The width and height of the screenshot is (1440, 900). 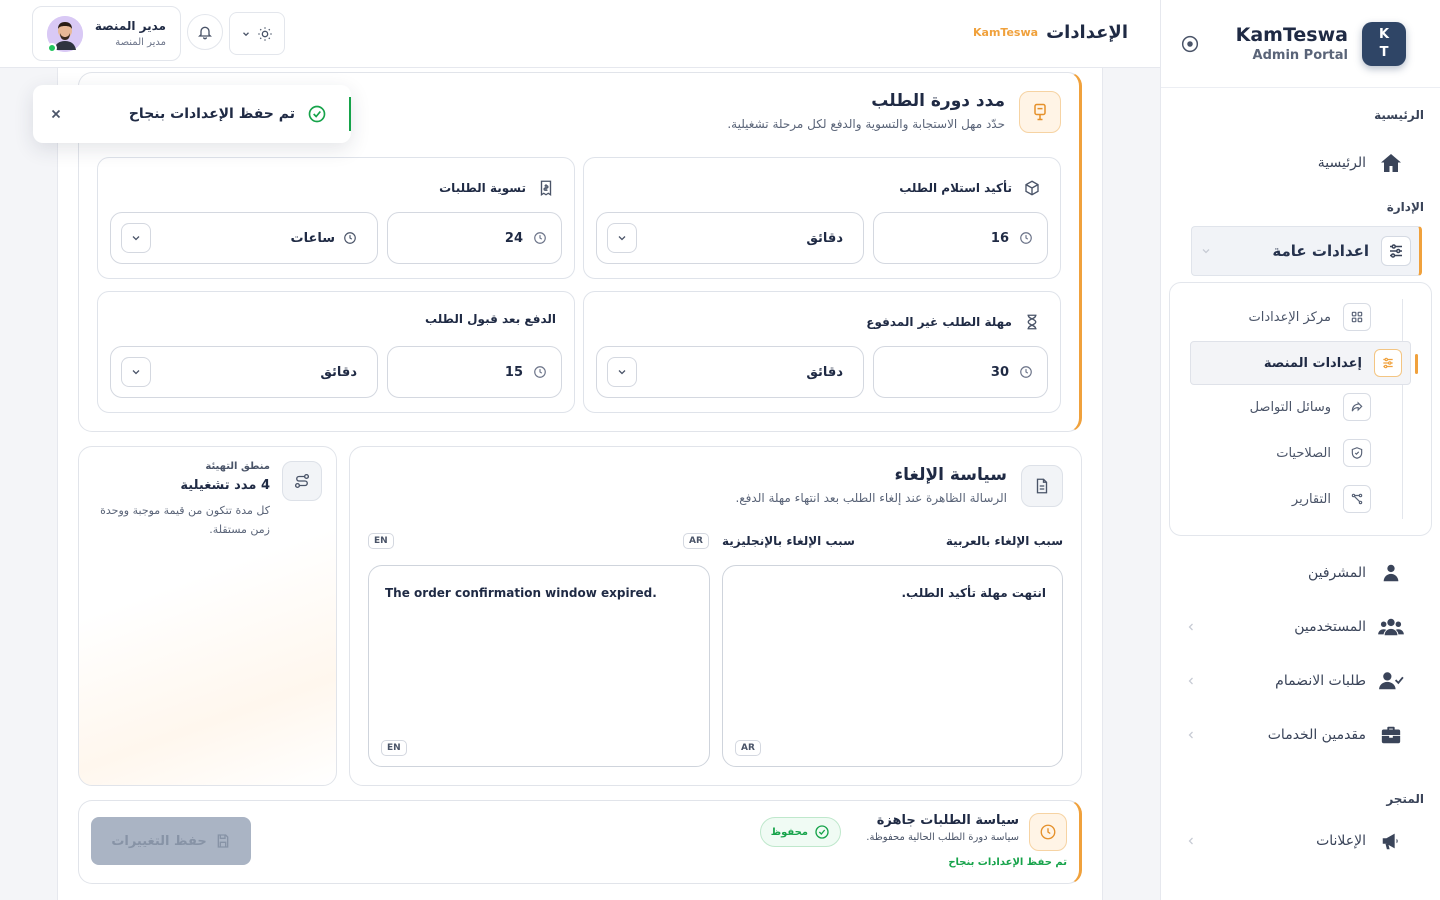 I want to click on brand-subtitle: Admin Portal, so click(x=1300, y=55).